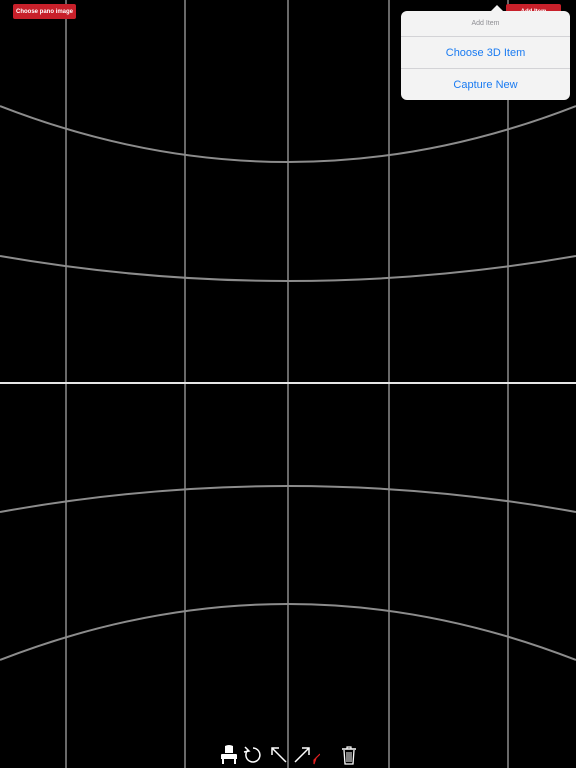 The image size is (576, 768). I want to click on chair-tool-button, so click(229, 755).